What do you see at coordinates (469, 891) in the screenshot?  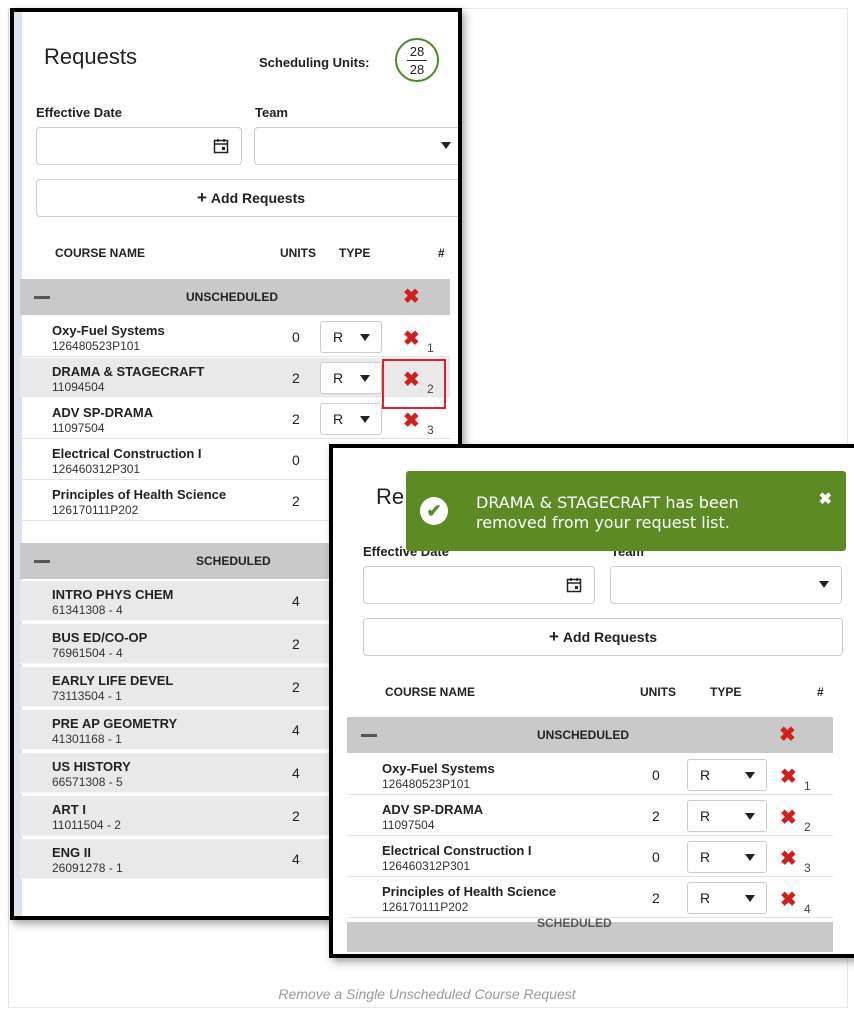 I see `course-name: Principles of Health Science` at bounding box center [469, 891].